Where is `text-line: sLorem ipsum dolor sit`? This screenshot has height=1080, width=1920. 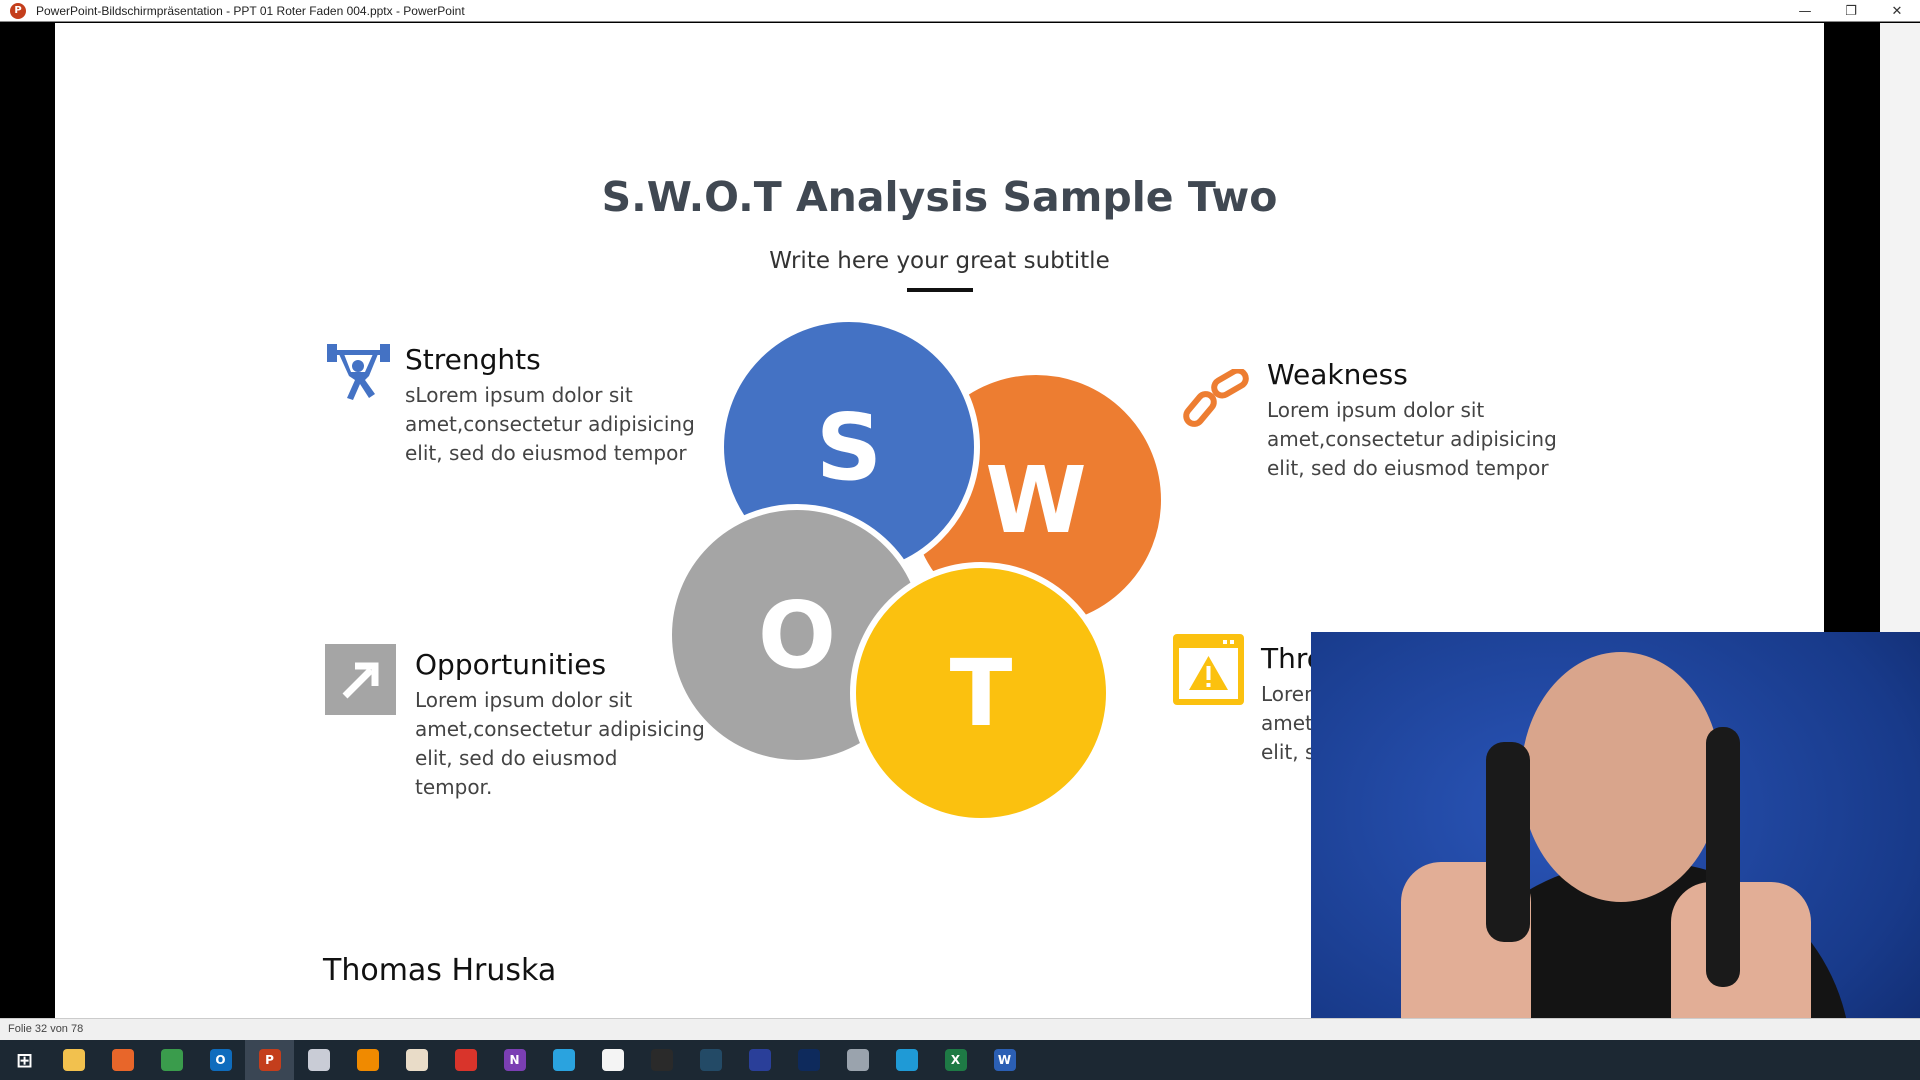 text-line: sLorem ipsum dolor sit is located at coordinates (519, 395).